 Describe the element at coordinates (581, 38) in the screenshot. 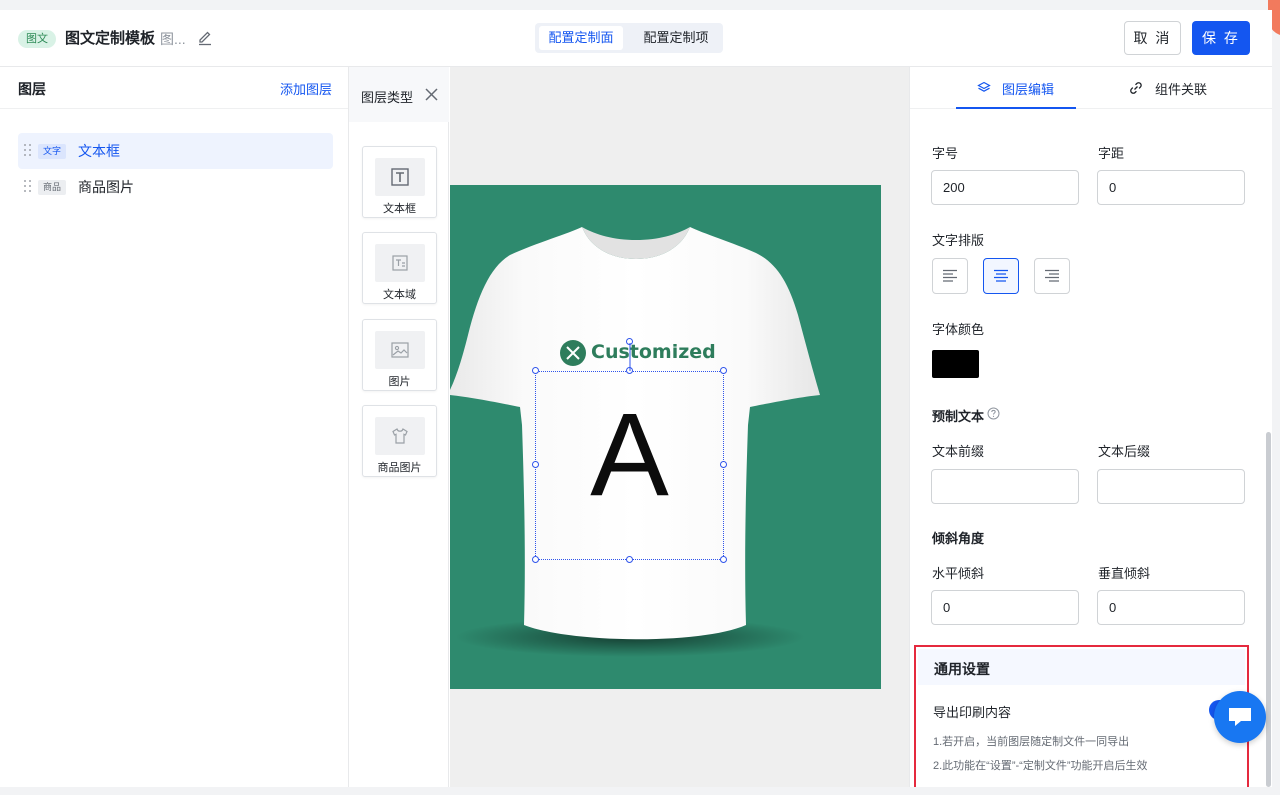

I see `tab-config-surface: 配置定制面` at that location.